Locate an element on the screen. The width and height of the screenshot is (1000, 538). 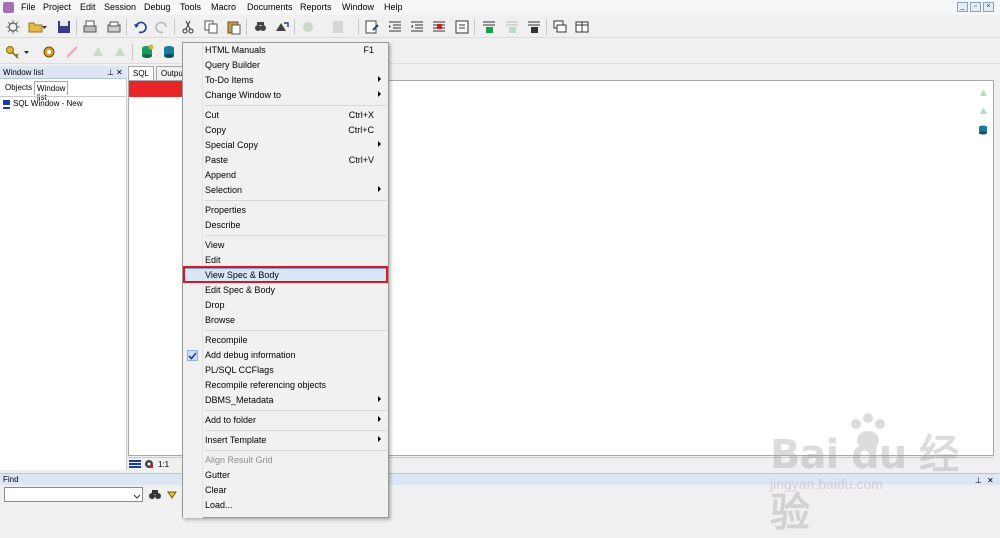
restore-button: ▫ is located at coordinates (975, 7).